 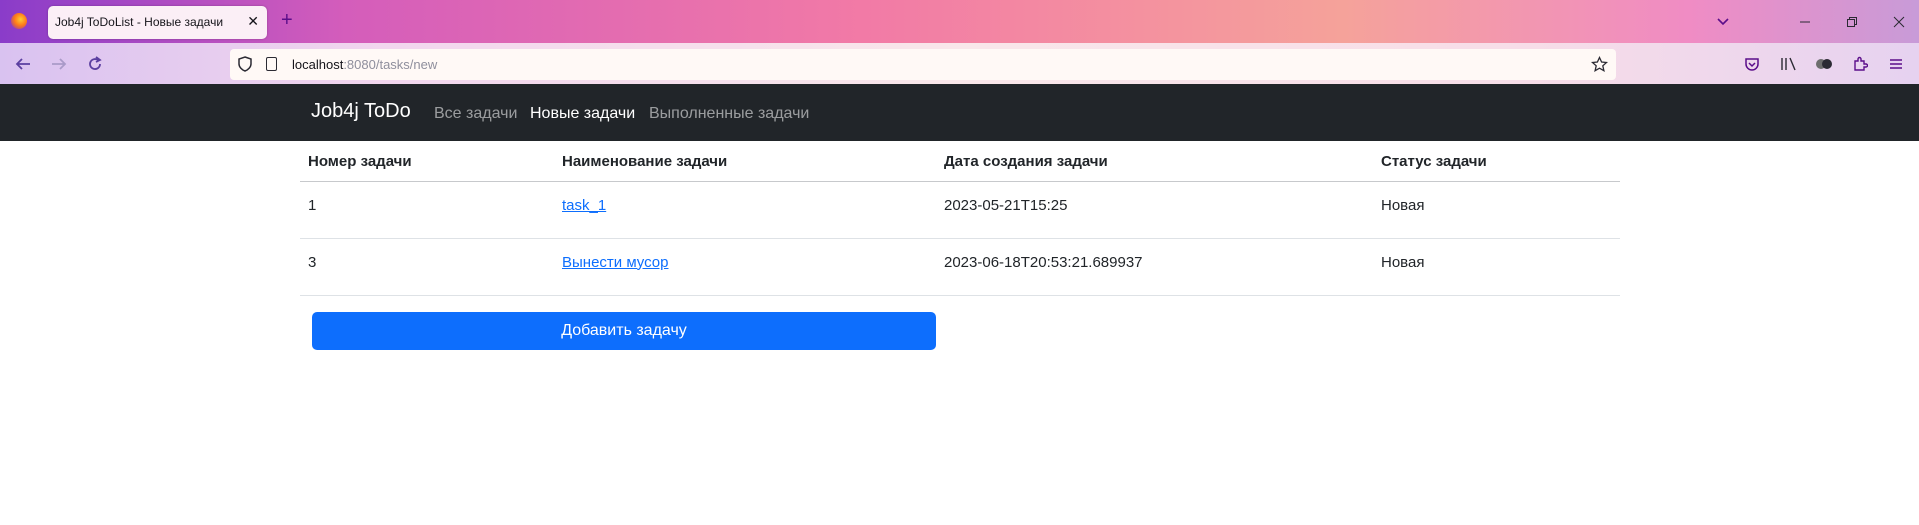 I want to click on library-icon, so click(x=1789, y=64).